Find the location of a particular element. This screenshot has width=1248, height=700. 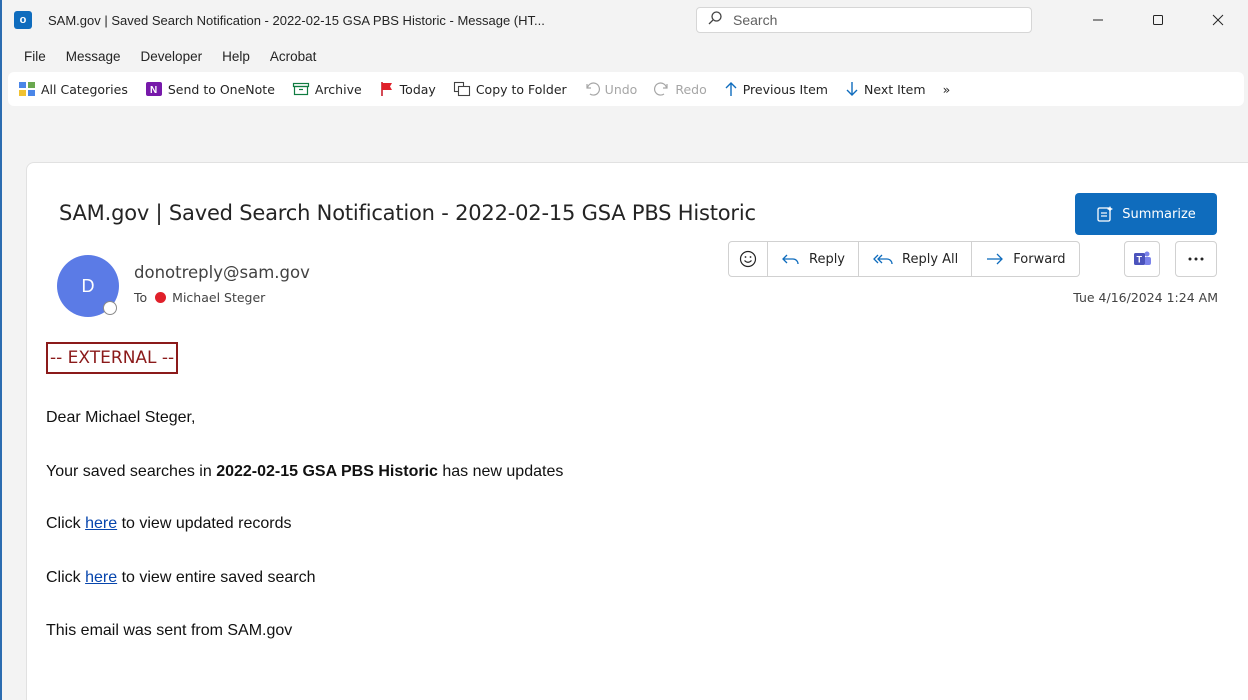

send-to-onenote-button: N Send to OneNote is located at coordinates (210, 89).